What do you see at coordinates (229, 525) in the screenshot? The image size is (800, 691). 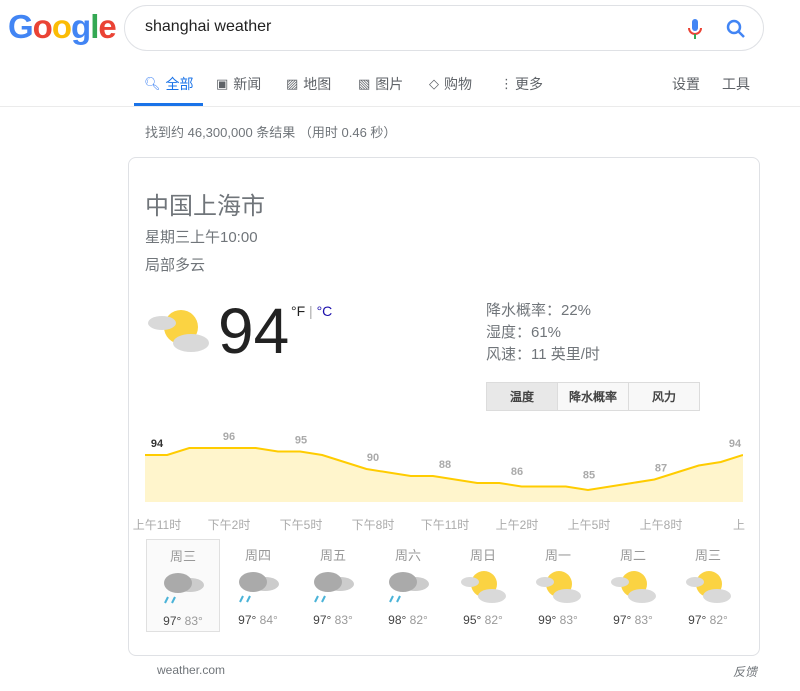 I see `time-tick: 下午2时` at bounding box center [229, 525].